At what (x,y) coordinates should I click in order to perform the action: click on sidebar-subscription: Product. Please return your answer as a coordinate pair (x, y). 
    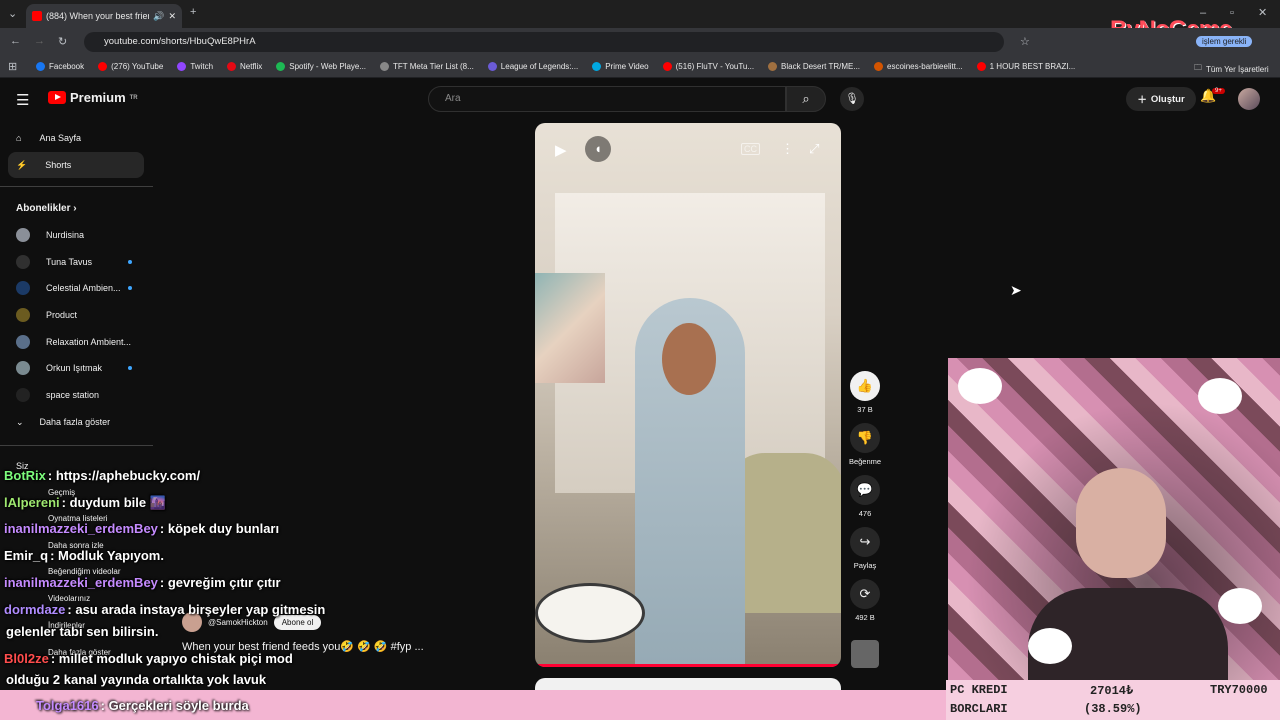
    Looking at the image, I should click on (46, 315).